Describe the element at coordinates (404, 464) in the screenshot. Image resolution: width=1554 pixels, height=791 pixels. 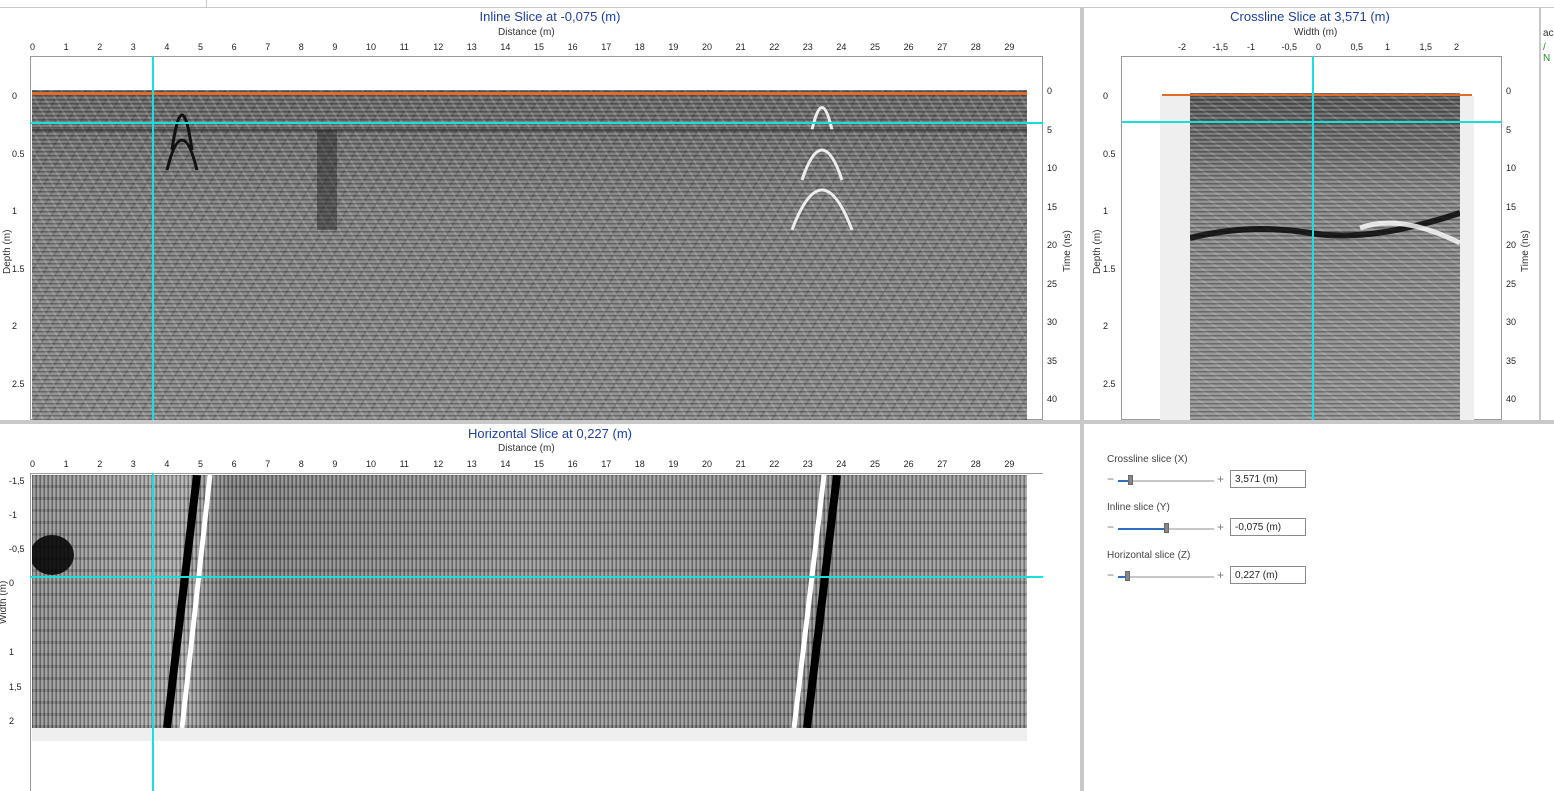
I see `horizontal-x-tick: 11` at that location.